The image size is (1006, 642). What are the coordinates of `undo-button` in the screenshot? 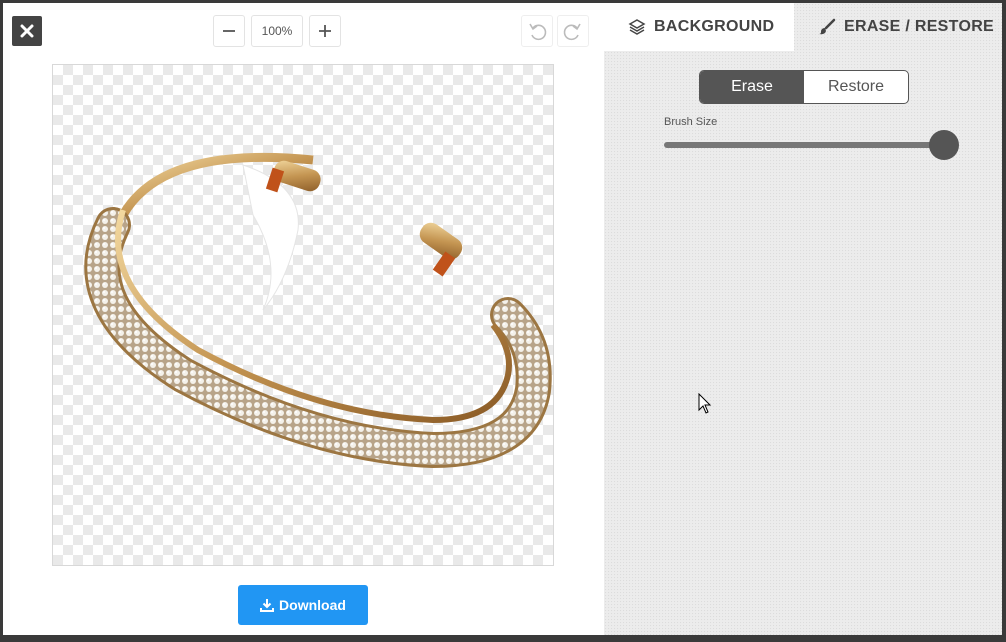 It's located at (537, 31).